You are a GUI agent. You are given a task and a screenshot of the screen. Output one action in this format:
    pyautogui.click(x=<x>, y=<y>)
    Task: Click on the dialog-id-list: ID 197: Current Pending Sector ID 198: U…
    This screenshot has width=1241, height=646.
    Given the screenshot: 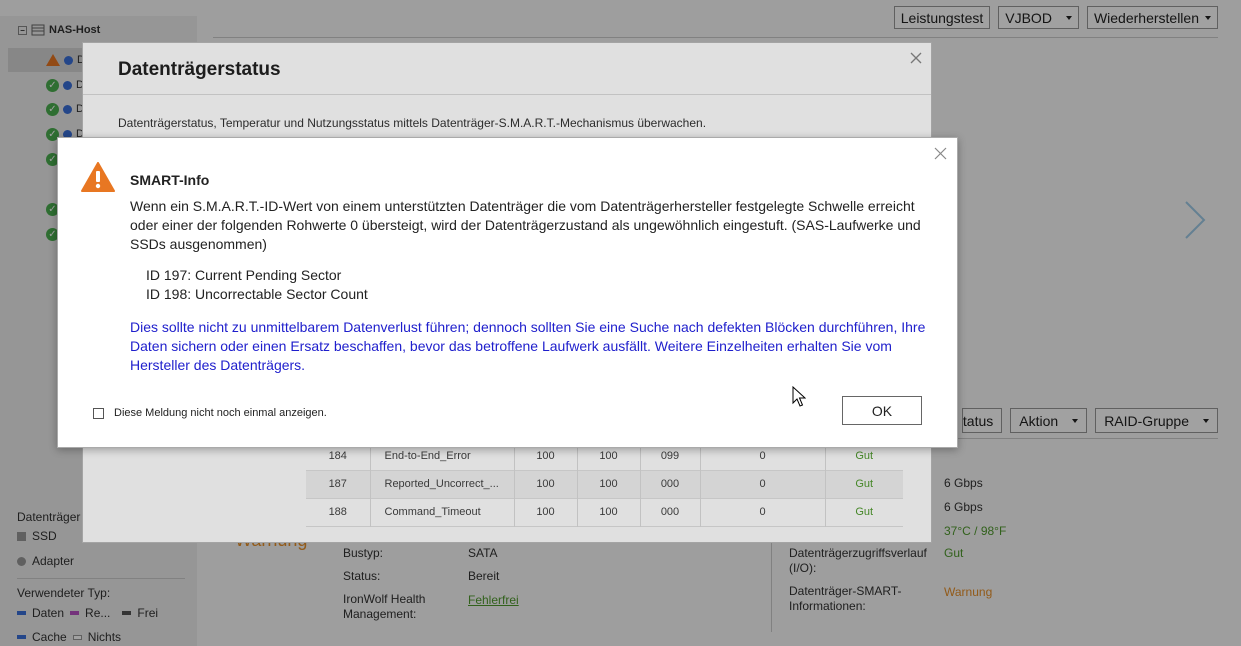 What is the action you would take?
    pyautogui.click(x=257, y=285)
    